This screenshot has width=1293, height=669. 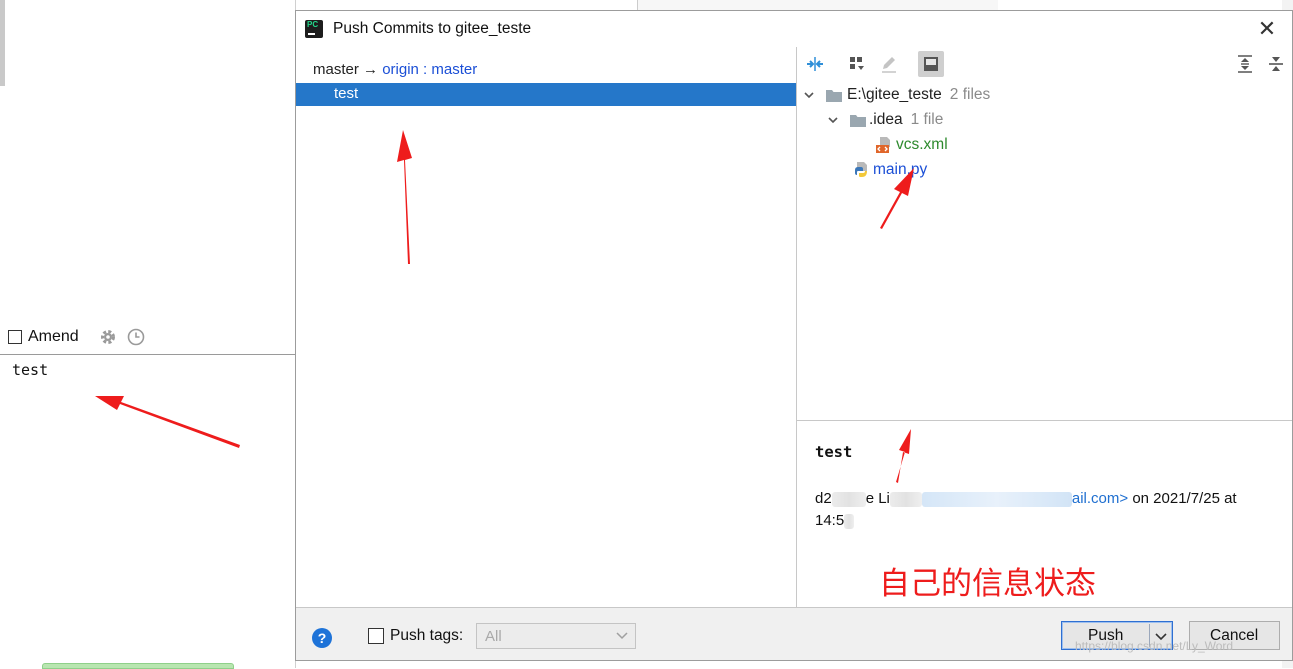 I want to click on root-label: E:\gitee_teste, so click(x=894, y=94).